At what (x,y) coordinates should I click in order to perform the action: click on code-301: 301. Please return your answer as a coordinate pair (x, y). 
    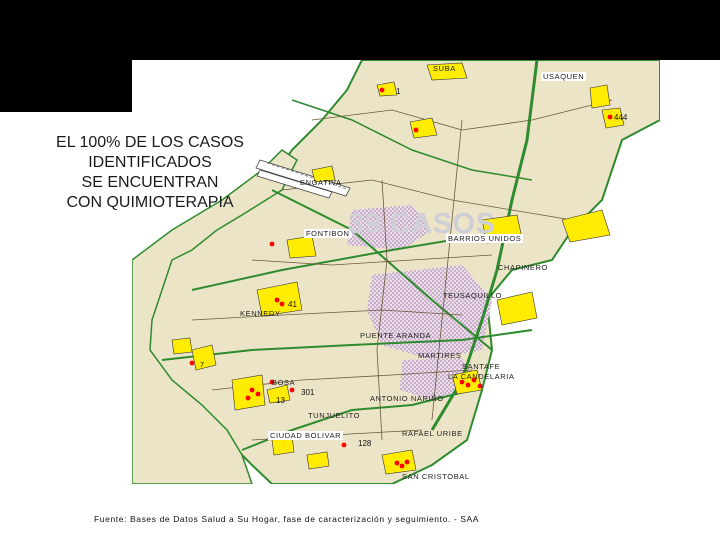
    Looking at the image, I should click on (308, 392).